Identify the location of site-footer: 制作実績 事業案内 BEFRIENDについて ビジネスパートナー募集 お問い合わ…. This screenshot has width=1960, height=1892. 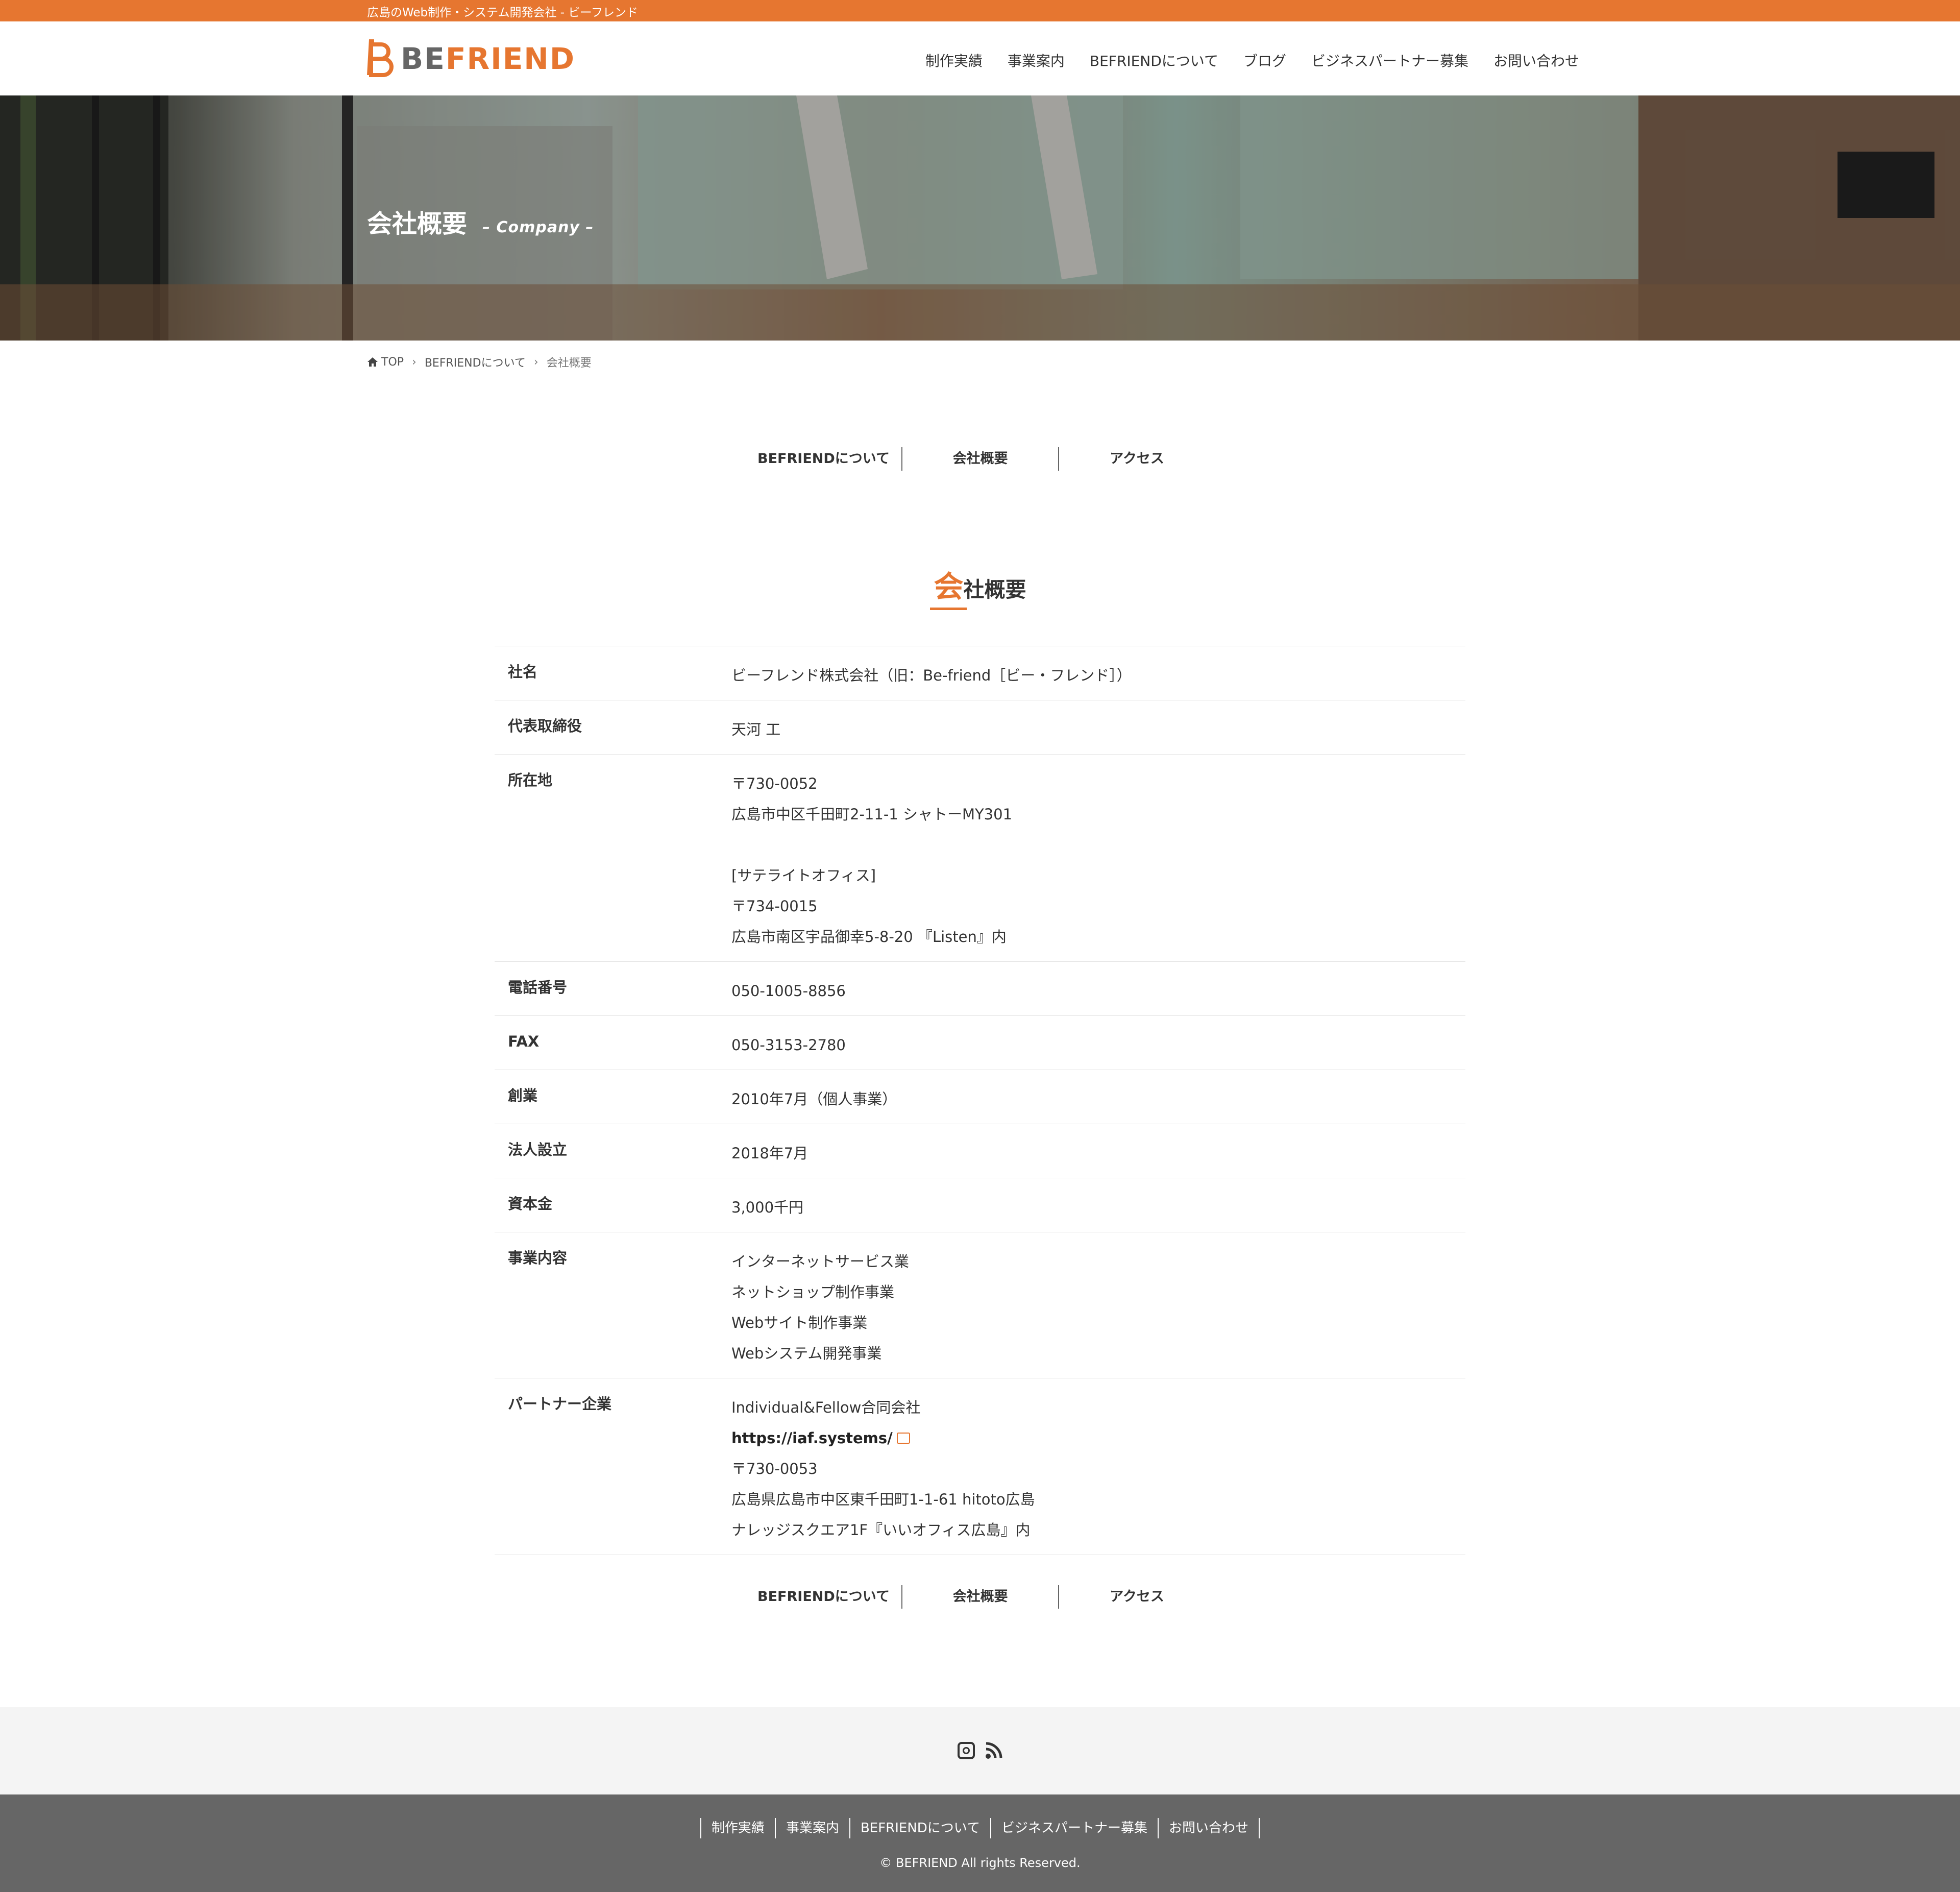
(980, 1843).